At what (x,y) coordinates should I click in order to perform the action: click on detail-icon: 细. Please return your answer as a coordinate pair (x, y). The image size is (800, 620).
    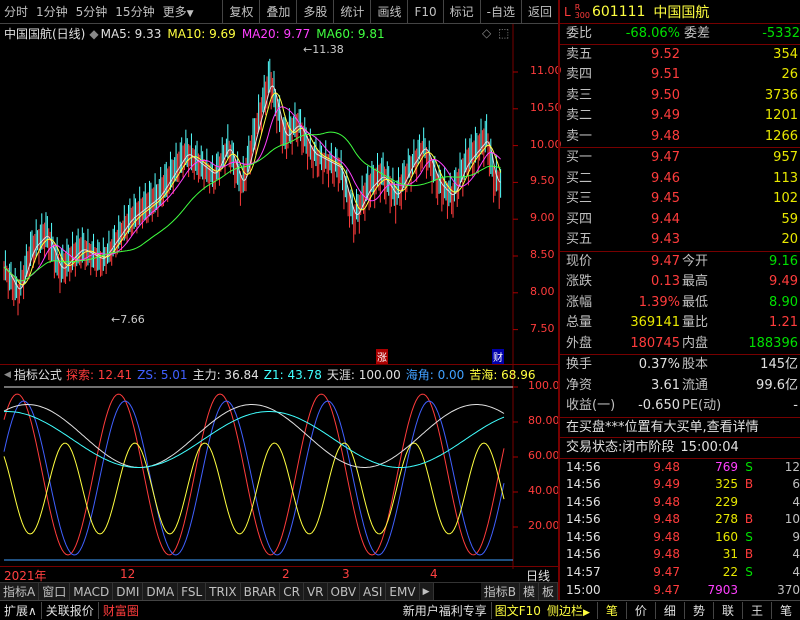
    Looking at the image, I should click on (669, 610).